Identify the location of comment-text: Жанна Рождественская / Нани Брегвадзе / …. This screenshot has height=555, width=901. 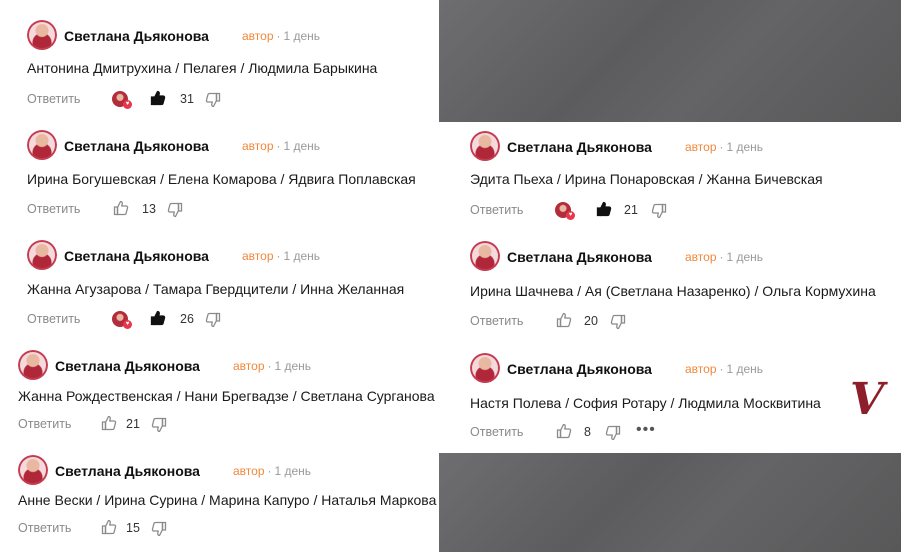
(226, 396).